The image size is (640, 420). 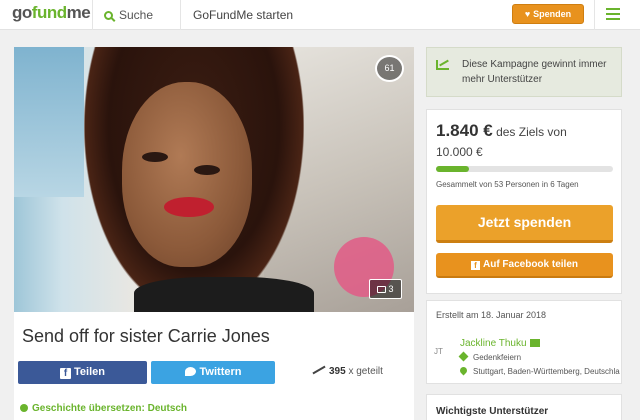 I want to click on twitter-share-button: Twittern, so click(x=213, y=372).